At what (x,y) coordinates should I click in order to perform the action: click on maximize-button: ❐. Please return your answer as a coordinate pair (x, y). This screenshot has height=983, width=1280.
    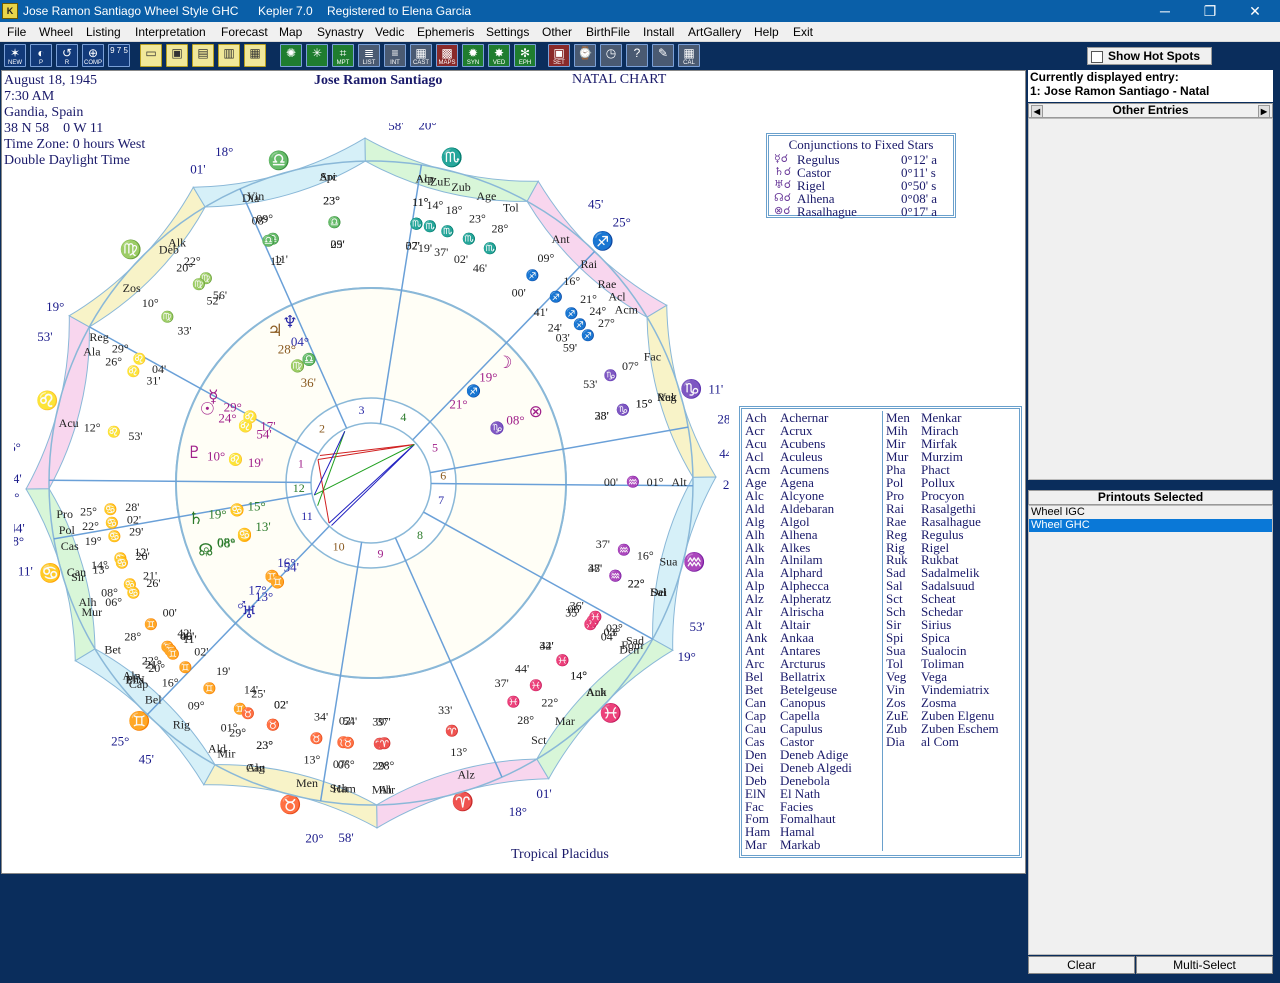
    Looking at the image, I should click on (1210, 11).